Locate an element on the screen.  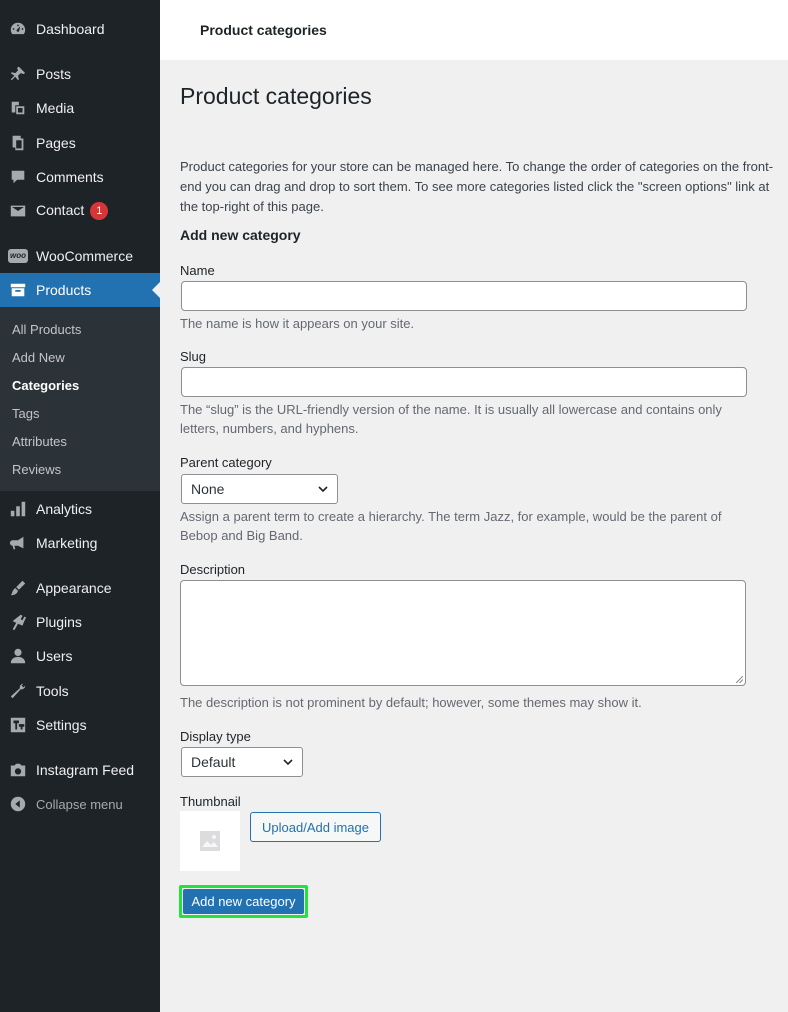
submenu-item-attributes: Attributes is located at coordinates (39, 441).